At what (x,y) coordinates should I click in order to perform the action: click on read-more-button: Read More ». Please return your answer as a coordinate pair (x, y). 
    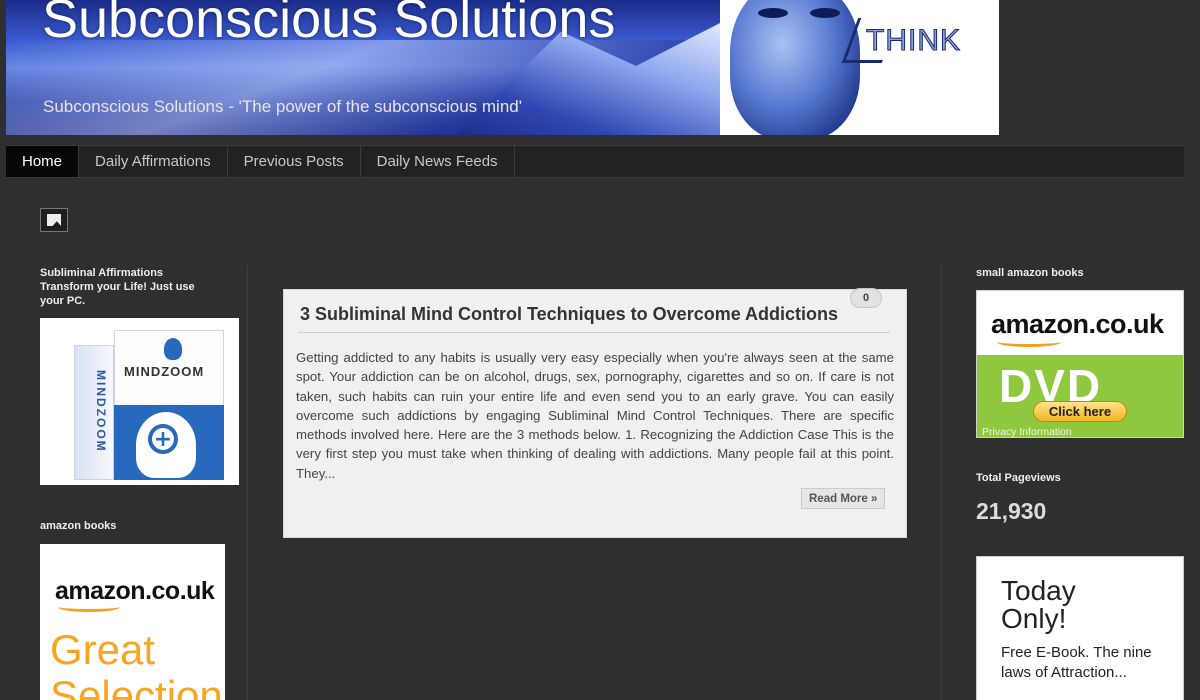
    Looking at the image, I should click on (843, 498).